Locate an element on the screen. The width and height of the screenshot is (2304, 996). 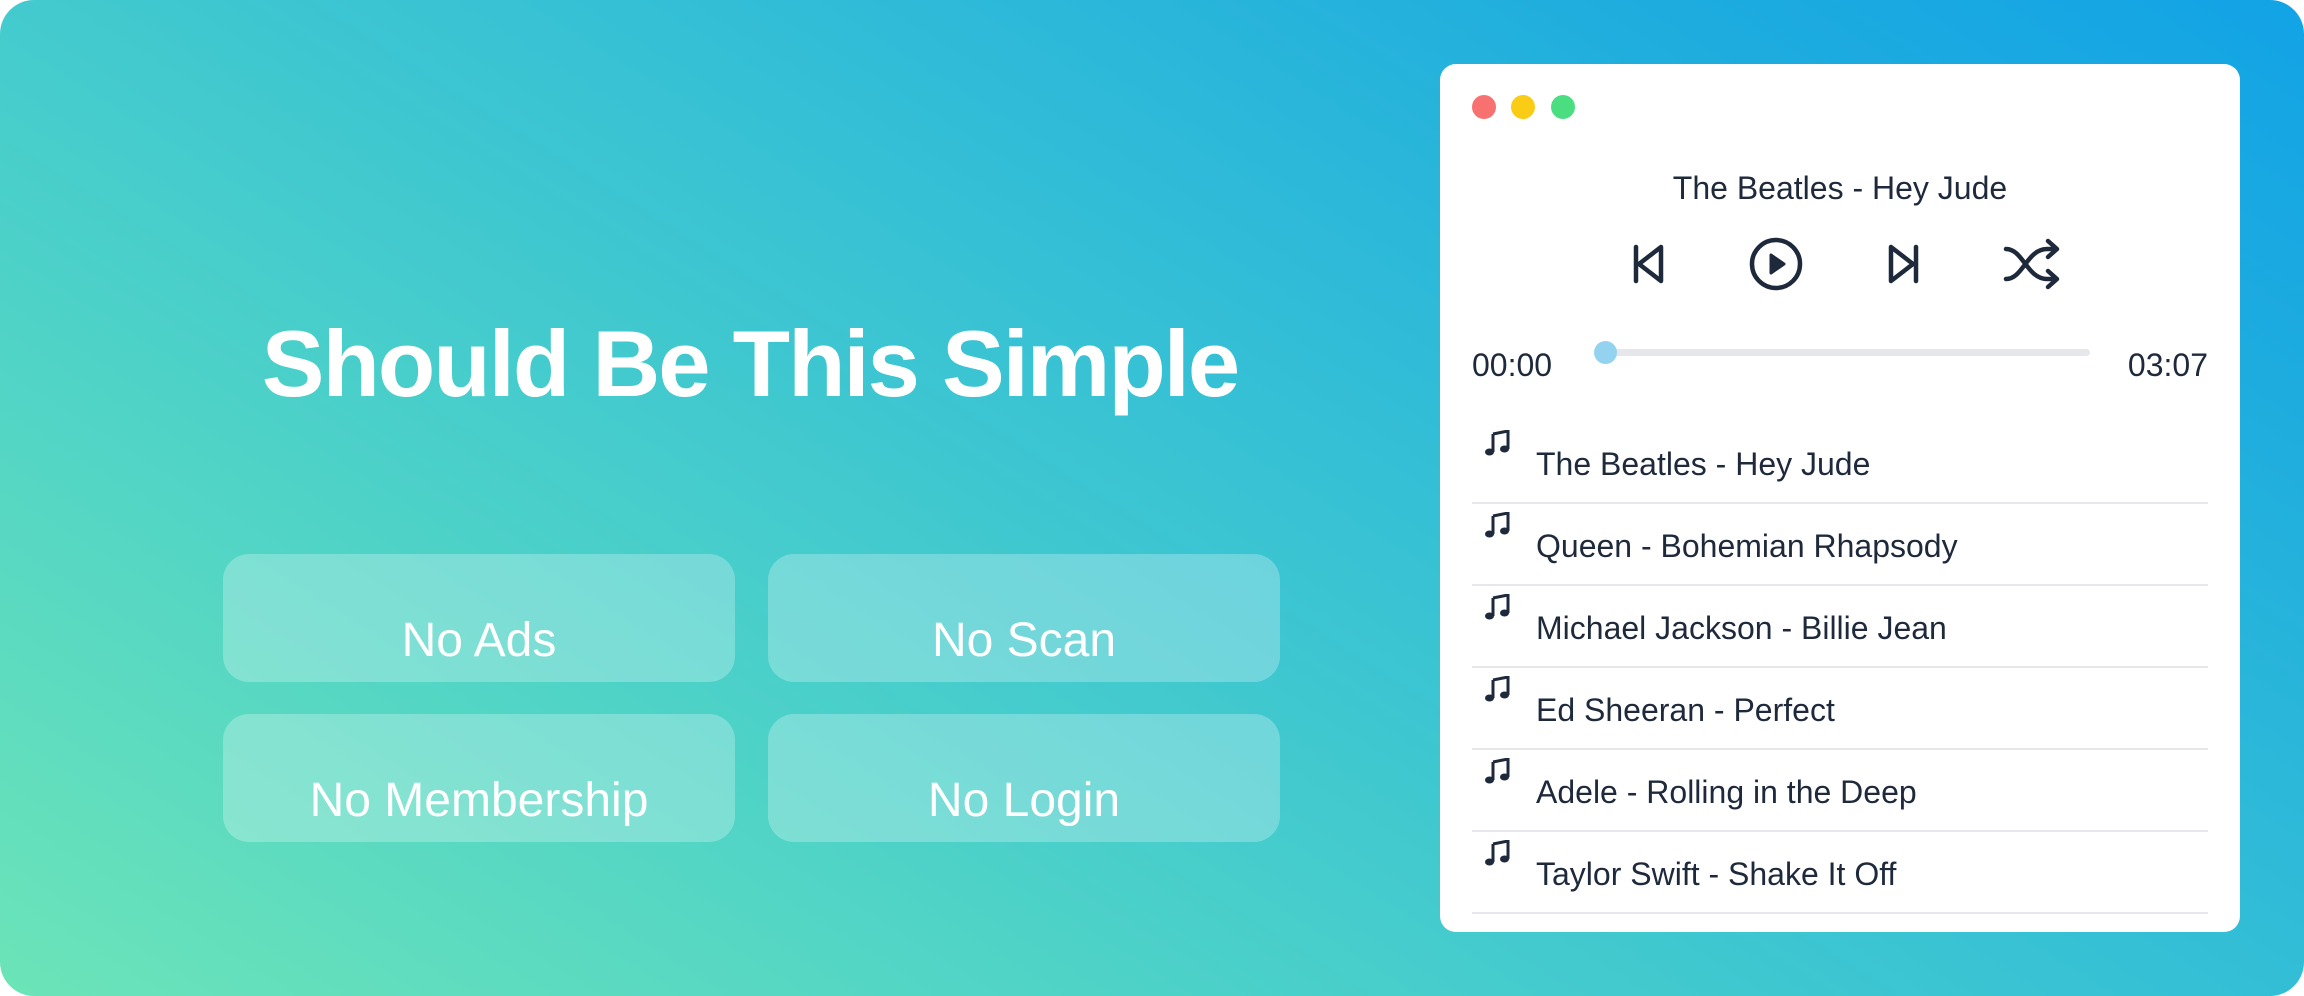
now-playing-title: The Beatles - Hey Jude is located at coordinates (1840, 188).